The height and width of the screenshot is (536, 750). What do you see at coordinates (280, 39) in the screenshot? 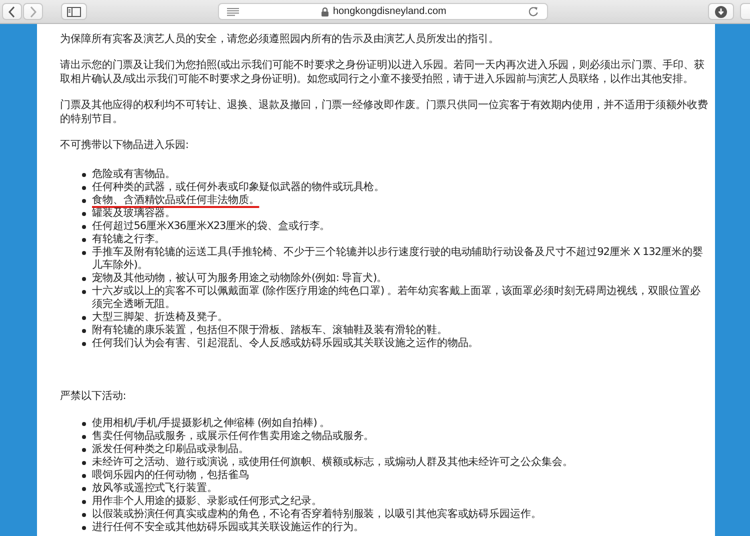
I see `paragraph: 为保障所有宾客及演艺人员的安全，请您必须遵照园内所有的告示及由演艺人员所发出的指引。` at bounding box center [280, 39].